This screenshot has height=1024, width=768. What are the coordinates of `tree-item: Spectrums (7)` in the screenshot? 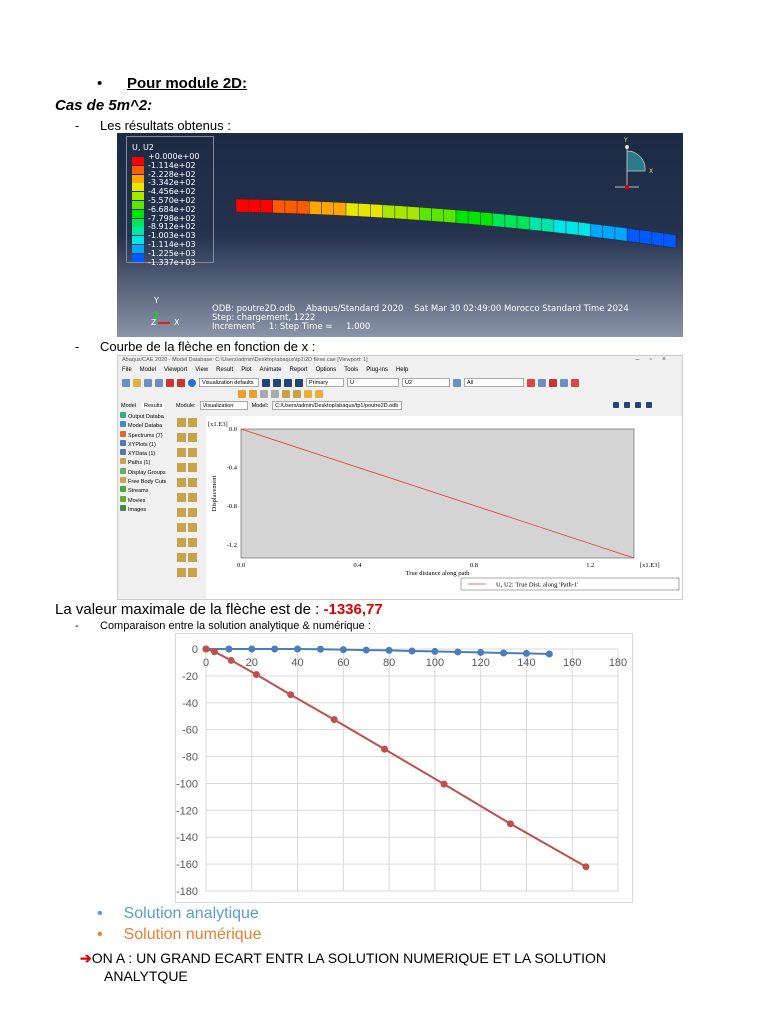 It's located at (148, 435).